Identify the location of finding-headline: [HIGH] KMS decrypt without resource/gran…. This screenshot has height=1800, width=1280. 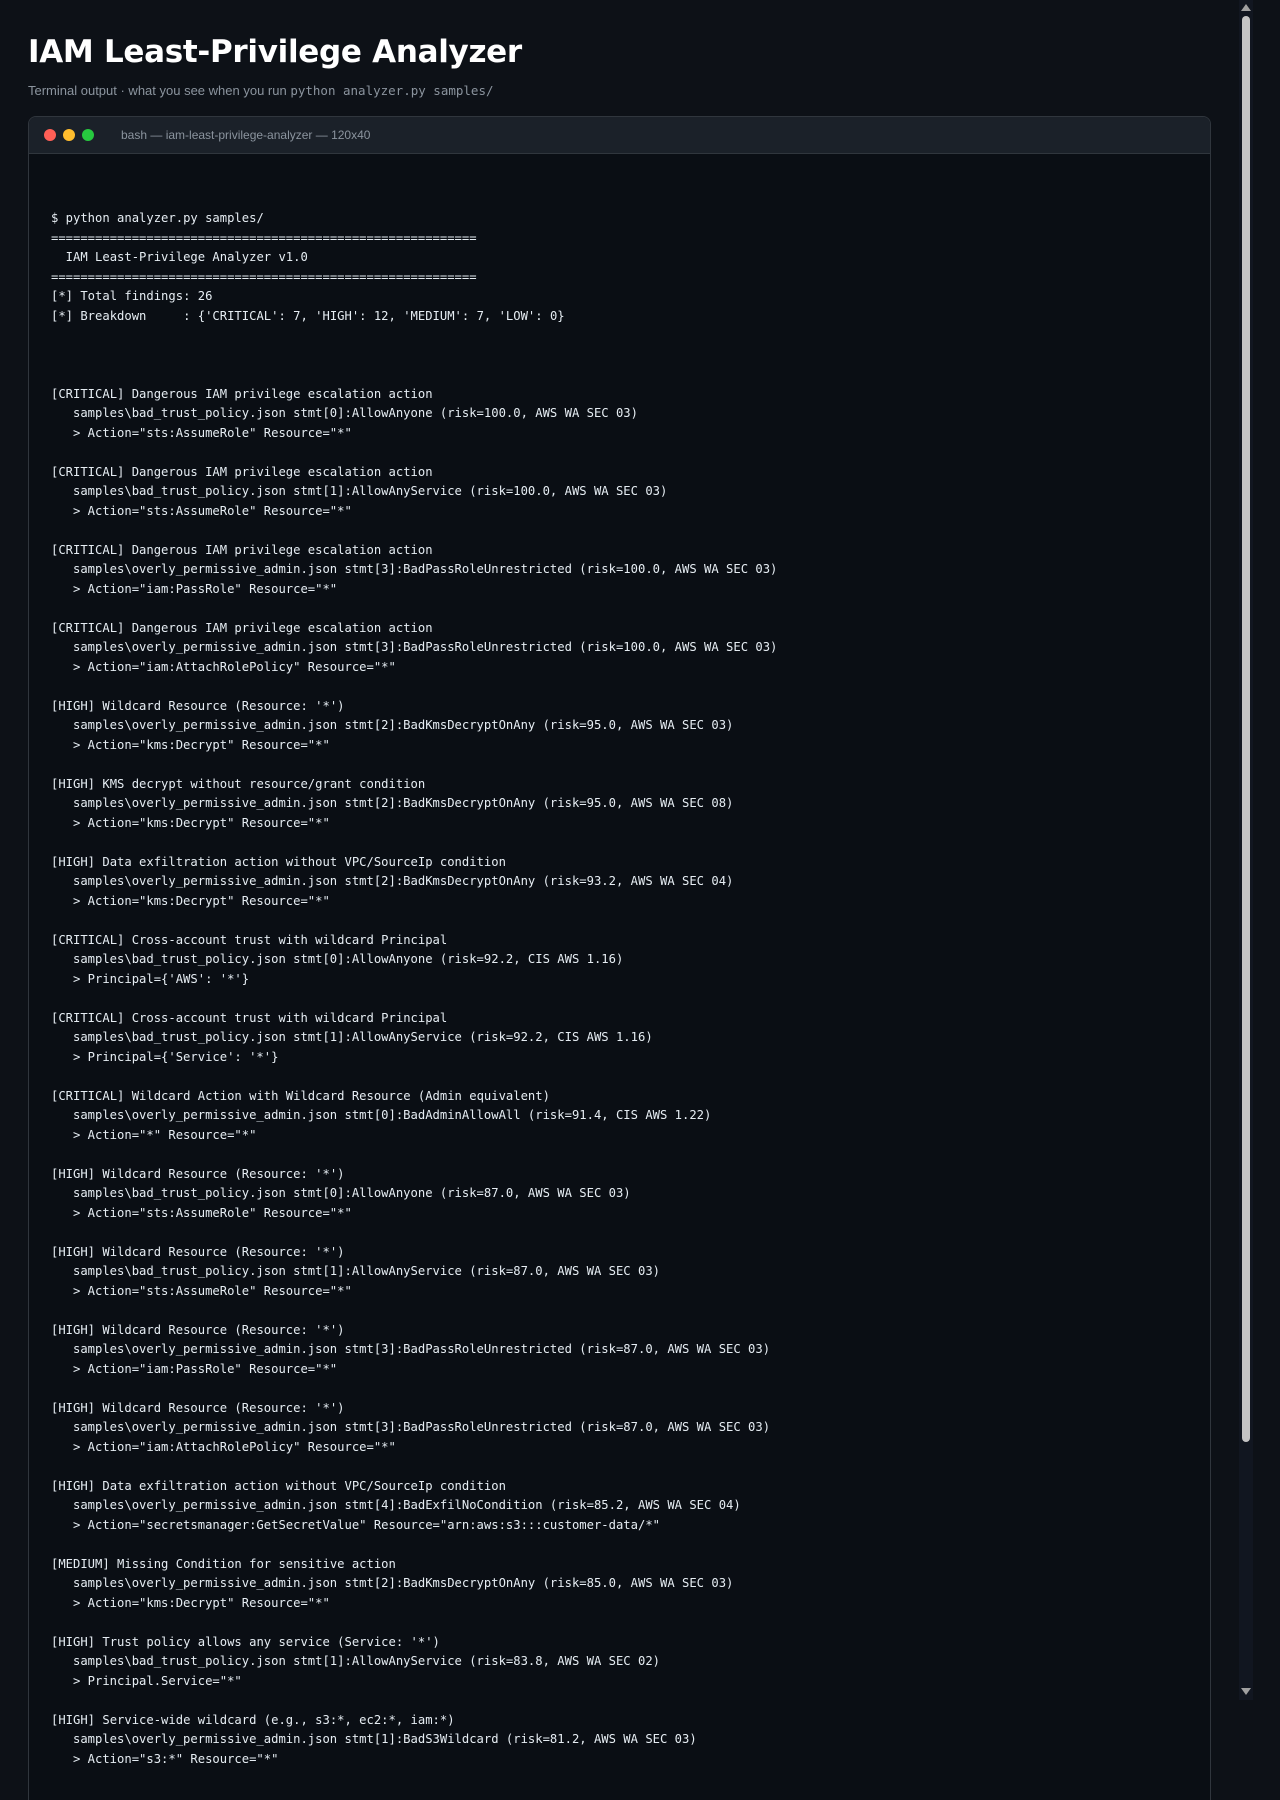
(238, 783).